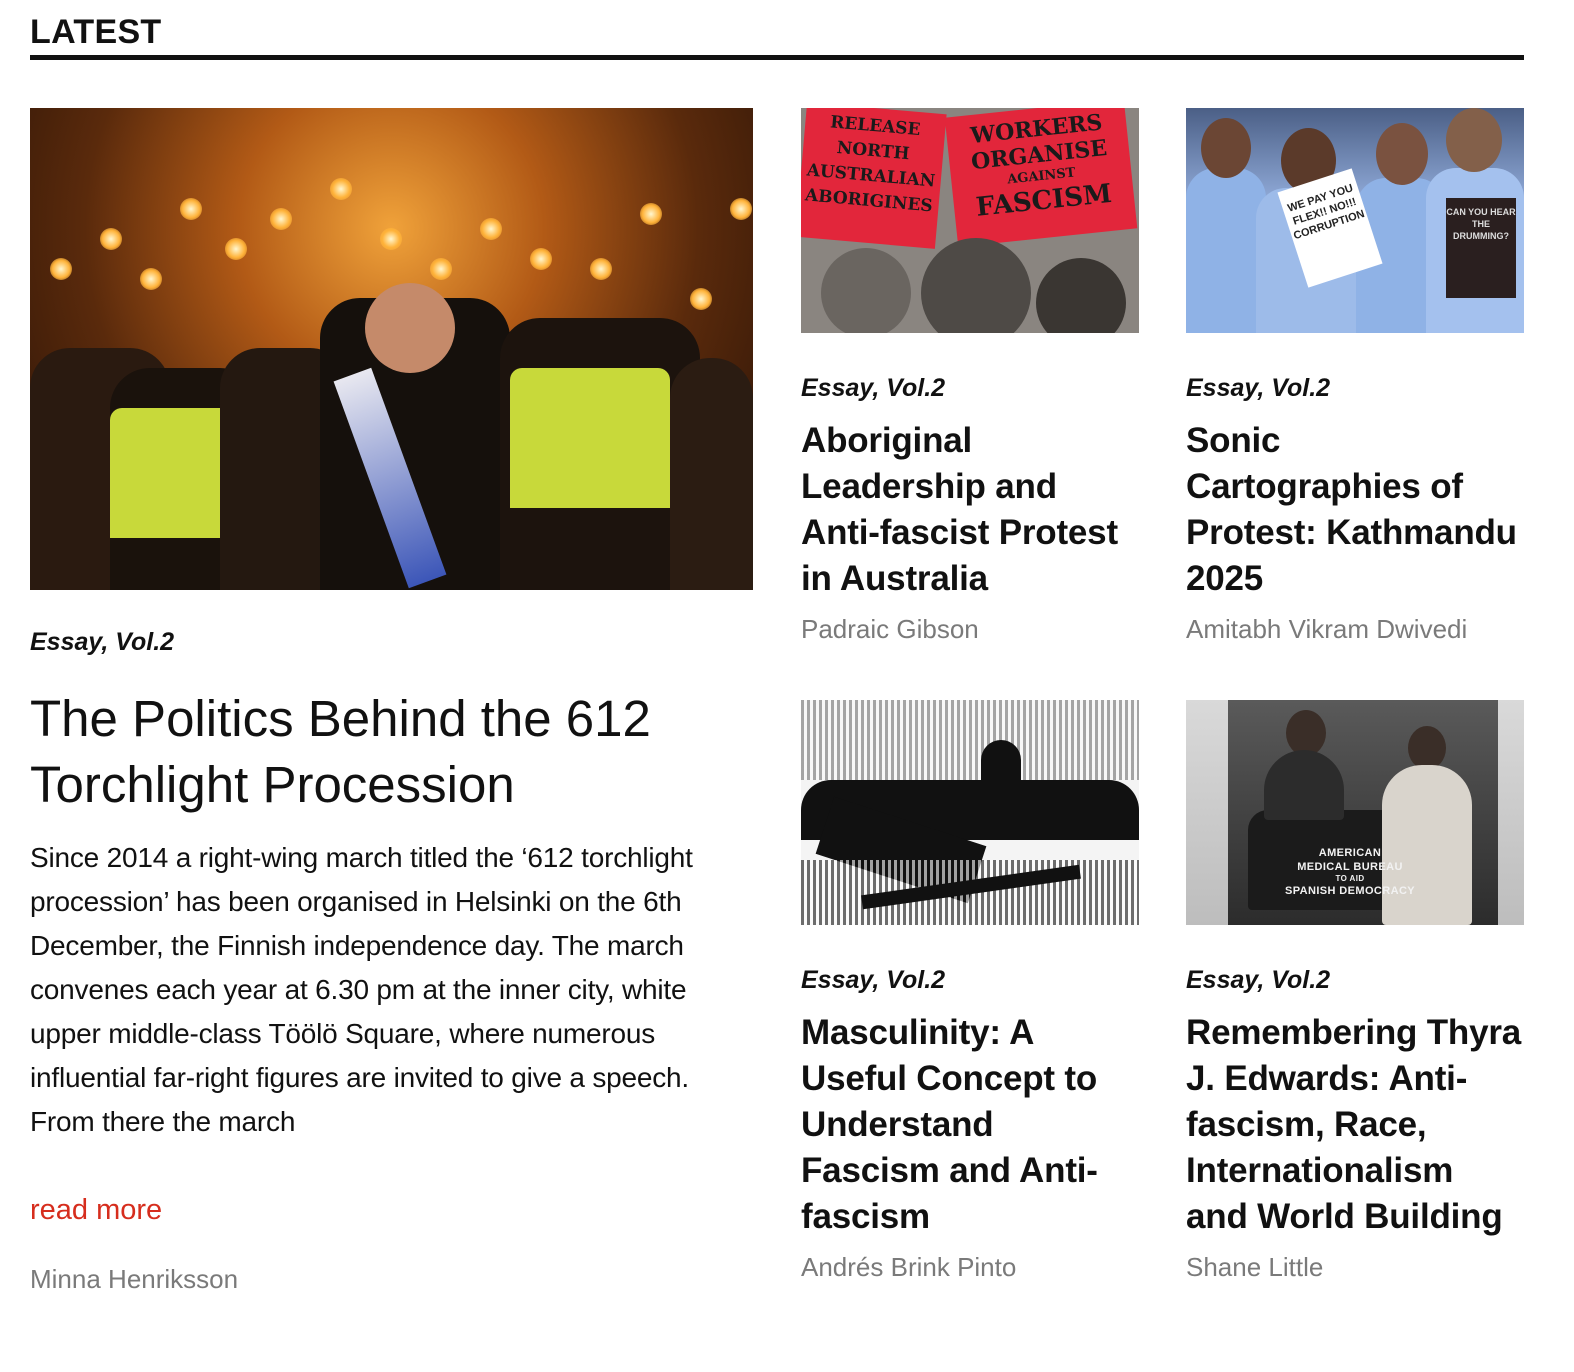 This screenshot has height=1372, width=1574. Describe the element at coordinates (777, 36) in the screenshot. I see `latest-section-header: LATEST` at that location.